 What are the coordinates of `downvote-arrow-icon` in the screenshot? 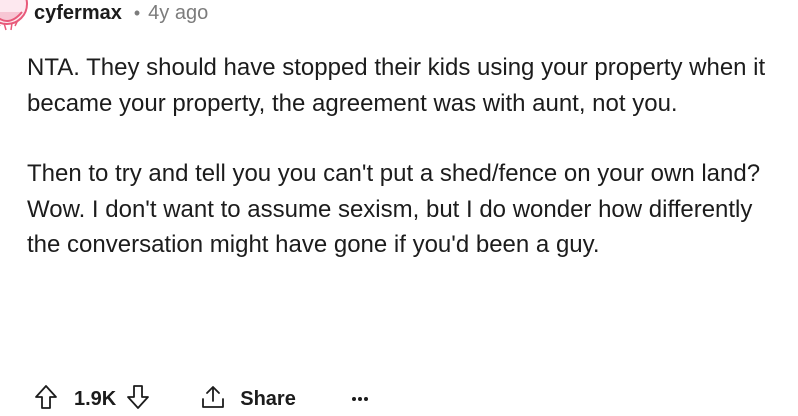 It's located at (138, 399).